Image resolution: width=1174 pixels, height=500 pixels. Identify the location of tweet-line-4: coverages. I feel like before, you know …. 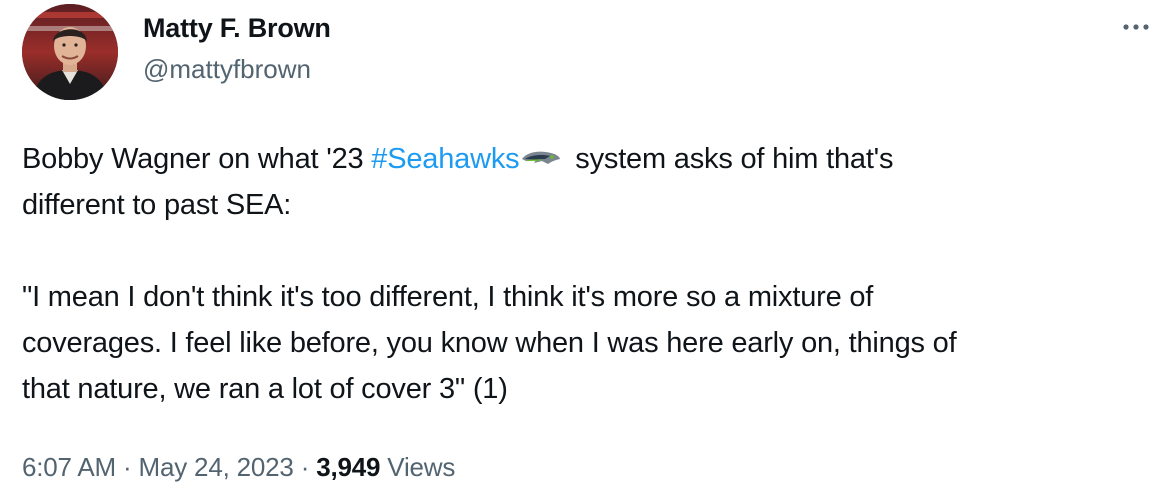
(489, 343).